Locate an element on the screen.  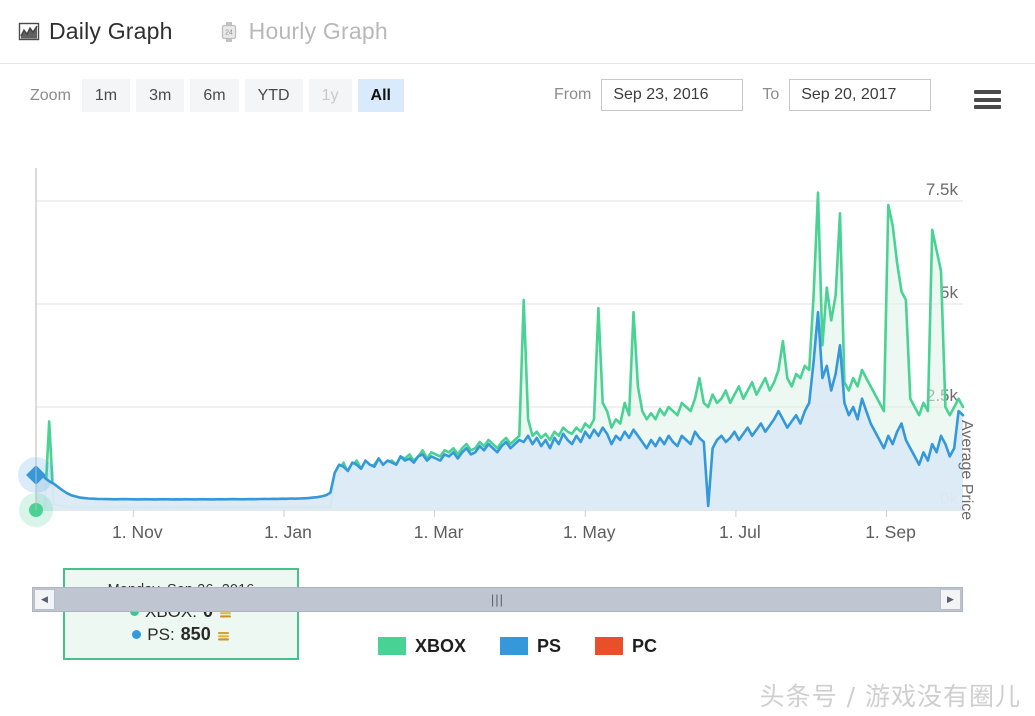
x-axis-tick-label: 1. Mar is located at coordinates (439, 532).